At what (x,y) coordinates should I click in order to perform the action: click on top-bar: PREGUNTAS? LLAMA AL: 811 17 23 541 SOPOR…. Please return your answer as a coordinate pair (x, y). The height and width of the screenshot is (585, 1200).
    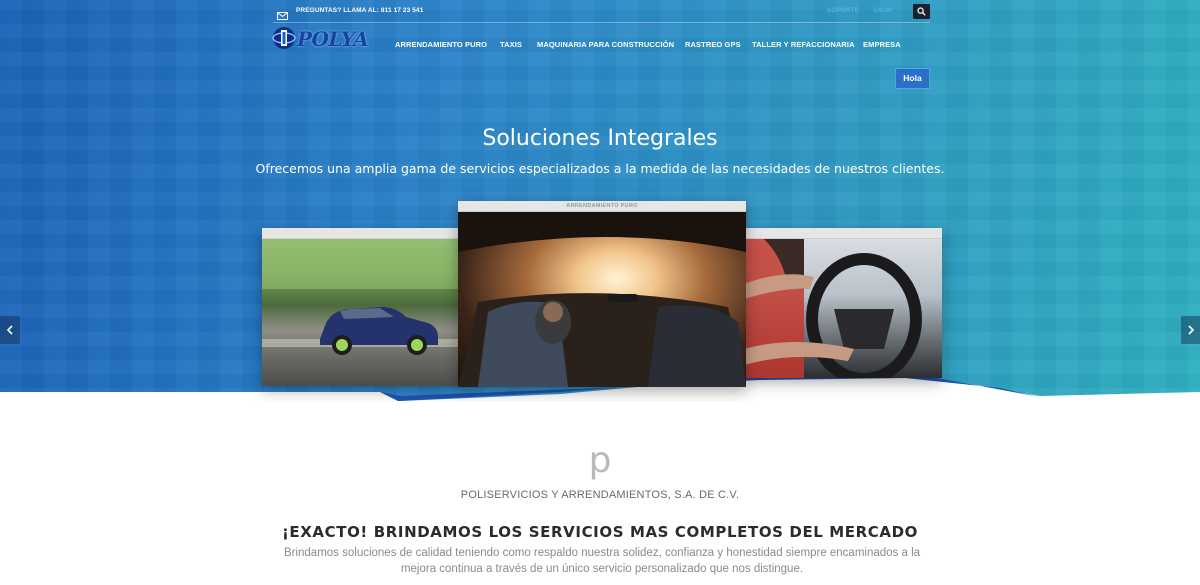
    Looking at the image, I should click on (600, 12).